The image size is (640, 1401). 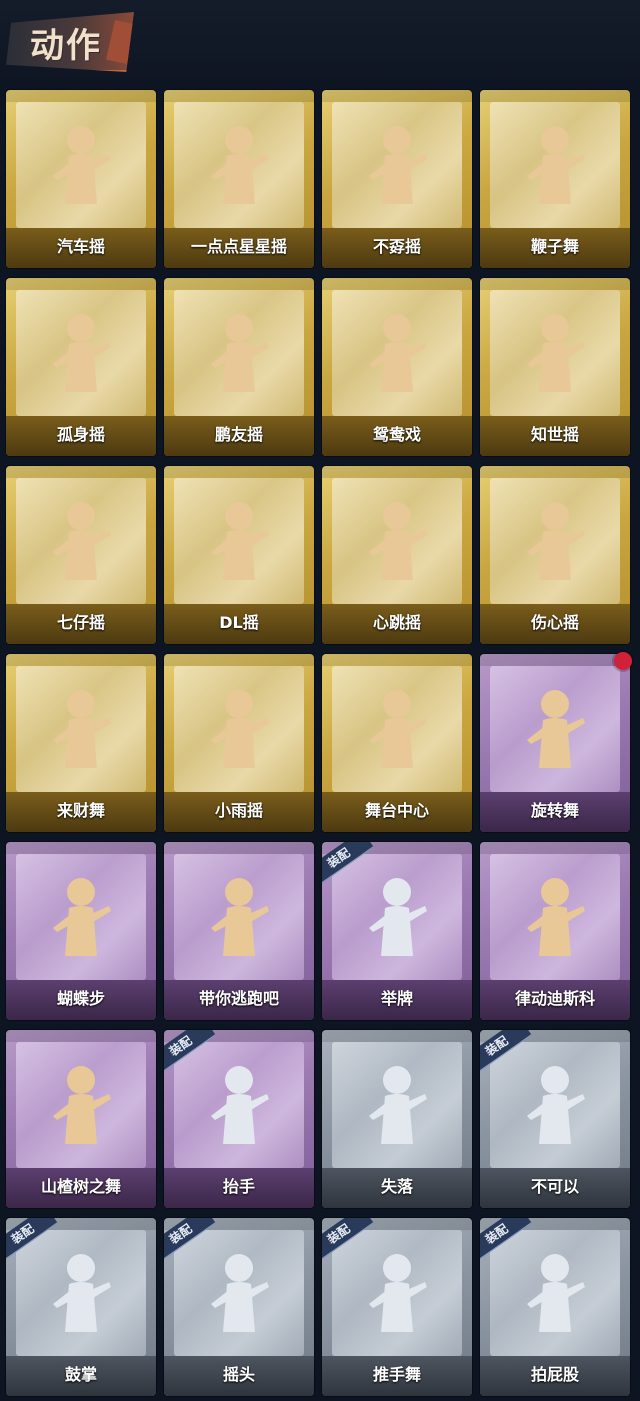 I want to click on emote-name: 推手舞, so click(x=396, y=1374).